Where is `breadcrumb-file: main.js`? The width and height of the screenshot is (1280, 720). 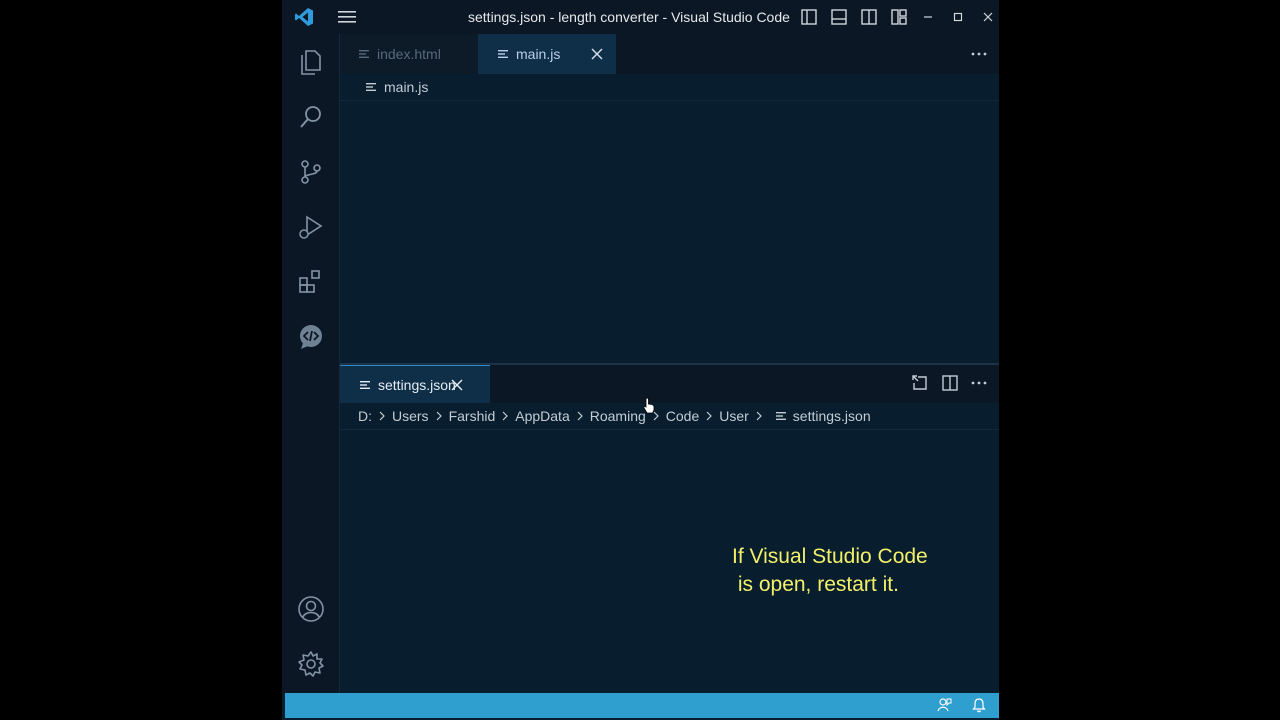 breadcrumb-file: main.js is located at coordinates (406, 87).